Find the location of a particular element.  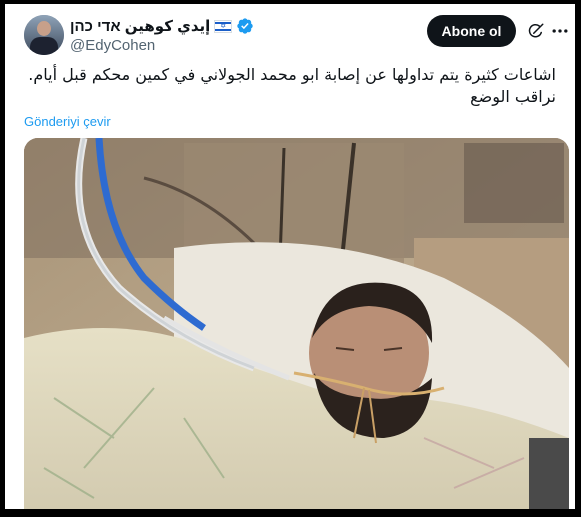

follow-button: Abone ol is located at coordinates (471, 31).